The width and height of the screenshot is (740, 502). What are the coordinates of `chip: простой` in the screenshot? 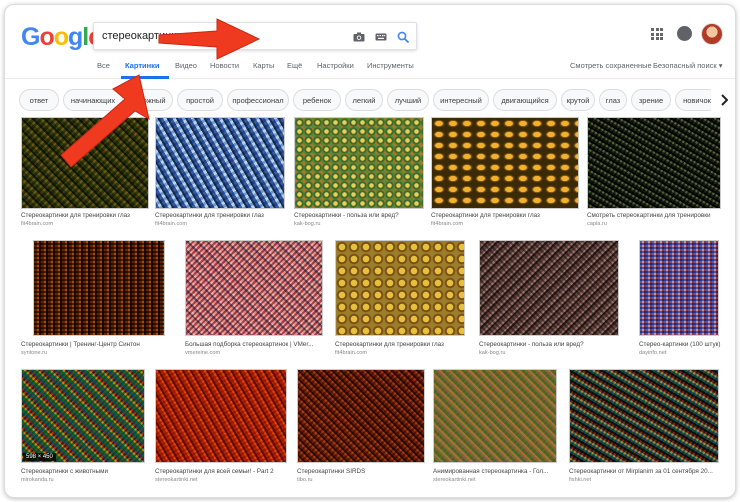 It's located at (200, 100).